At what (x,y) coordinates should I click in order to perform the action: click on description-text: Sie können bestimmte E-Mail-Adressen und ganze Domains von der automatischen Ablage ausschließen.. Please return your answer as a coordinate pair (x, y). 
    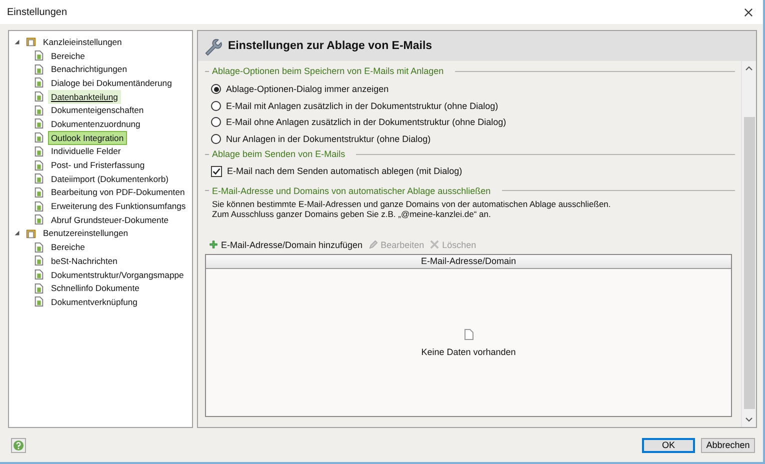
    Looking at the image, I should click on (412, 203).